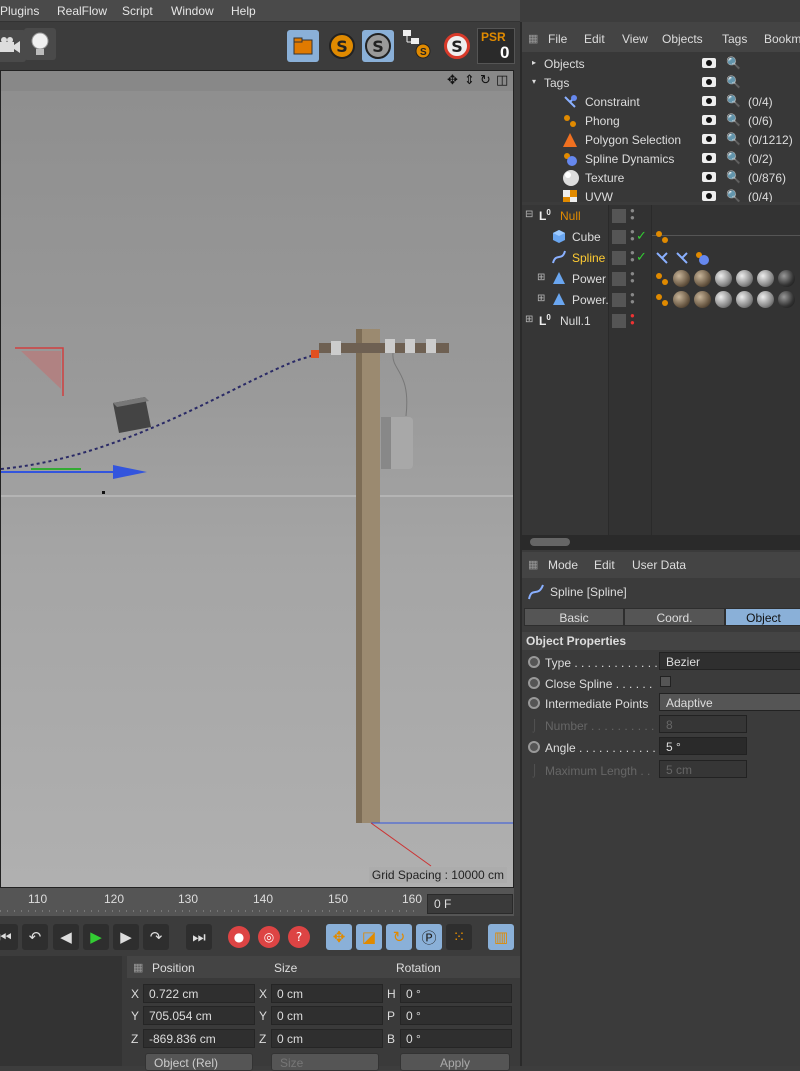 This screenshot has height=1071, width=800. Describe the element at coordinates (35, 937) in the screenshot. I see `prev-key-icon: ↶` at that location.